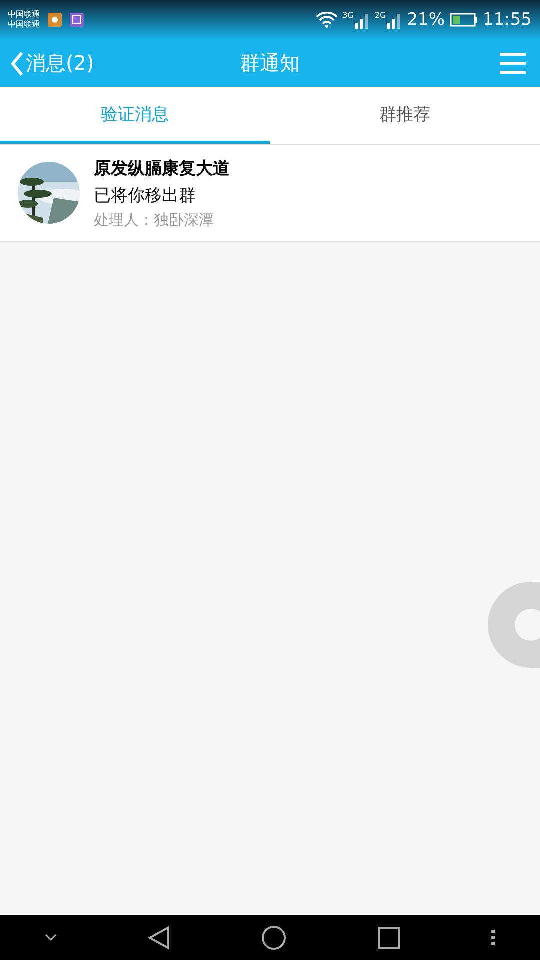  Describe the element at coordinates (507, 20) in the screenshot. I see `clock-time: 11:55` at that location.